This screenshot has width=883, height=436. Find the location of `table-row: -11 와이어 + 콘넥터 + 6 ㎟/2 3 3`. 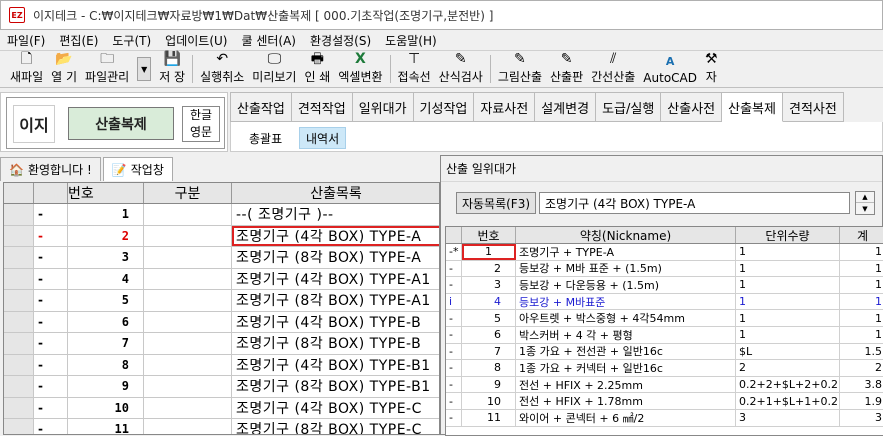

table-row: -11 와이어 + 콘넥터 + 6 ㎟/2 3 3 is located at coordinates (664, 418).